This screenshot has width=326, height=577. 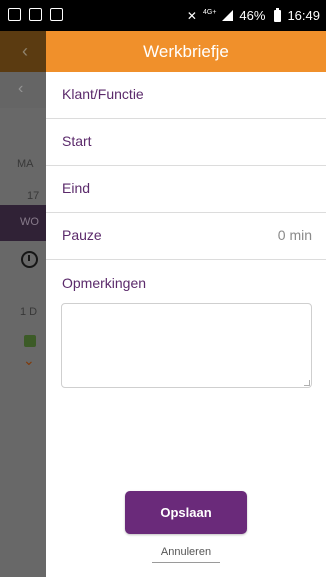 I want to click on photo-icon, so click(x=56, y=14).